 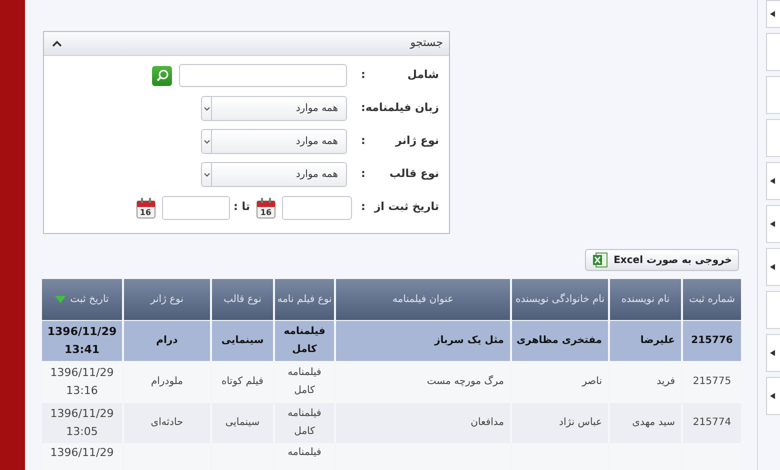 I want to click on table-cell: مرگ مورچه مست, so click(x=465, y=381).